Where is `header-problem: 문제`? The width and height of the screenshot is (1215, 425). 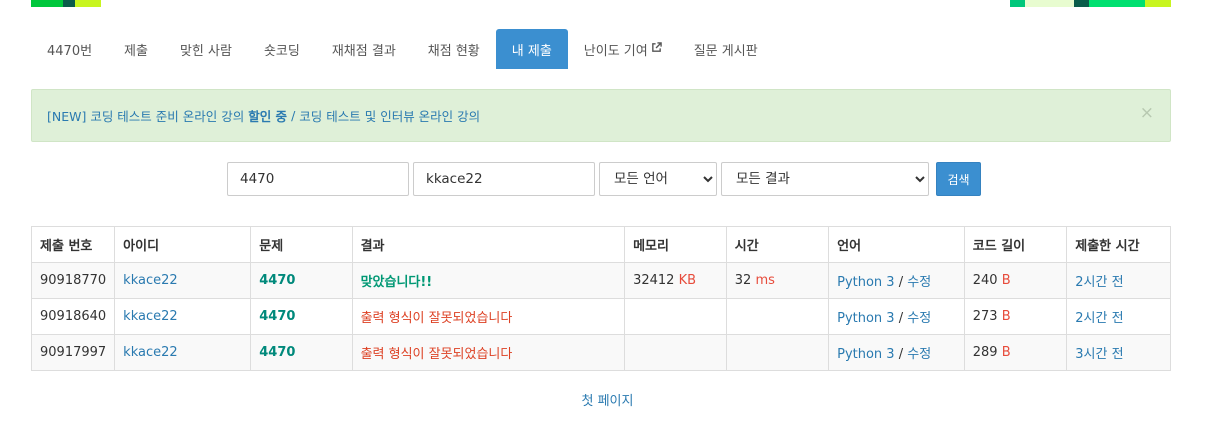 header-problem: 문제 is located at coordinates (301, 244).